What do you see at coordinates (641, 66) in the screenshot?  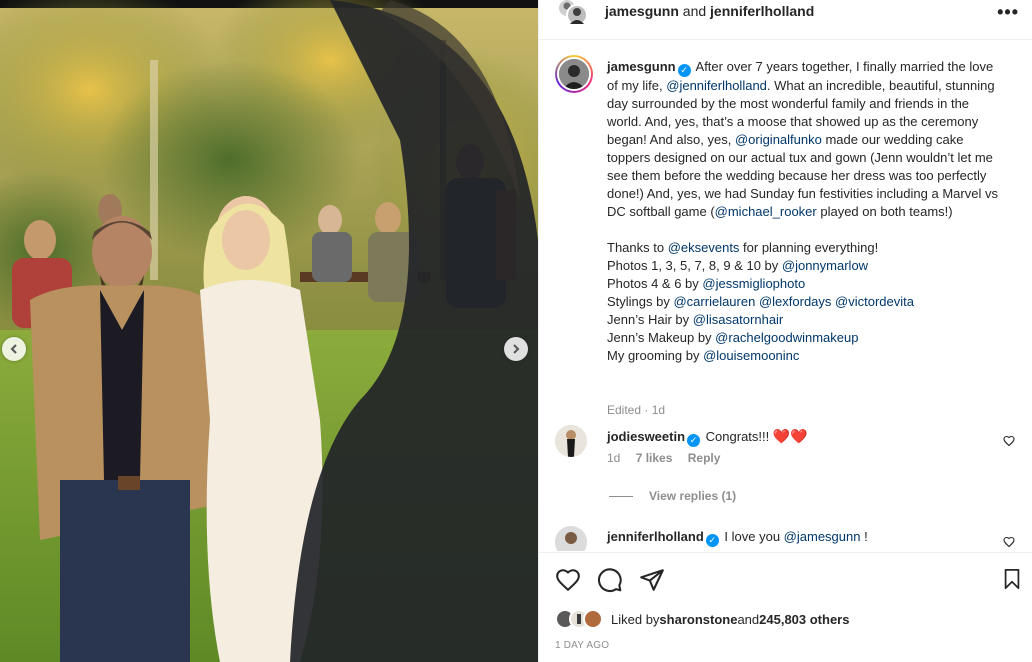 I see `caption-username: jamesgunn` at bounding box center [641, 66].